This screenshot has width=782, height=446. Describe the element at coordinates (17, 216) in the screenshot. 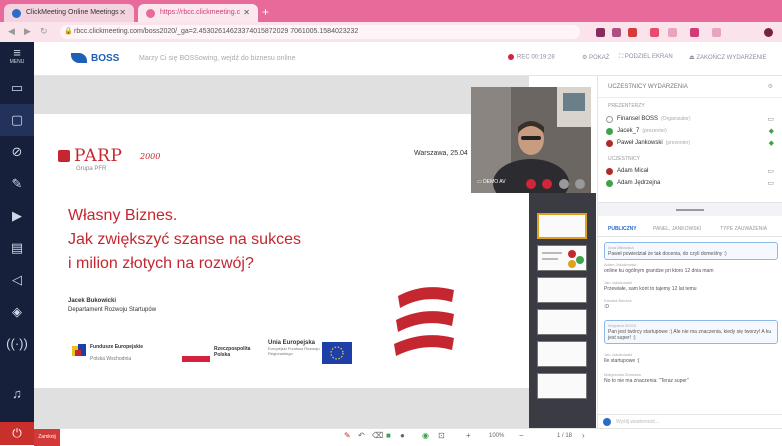

I see `youtube-icon: ▶` at that location.